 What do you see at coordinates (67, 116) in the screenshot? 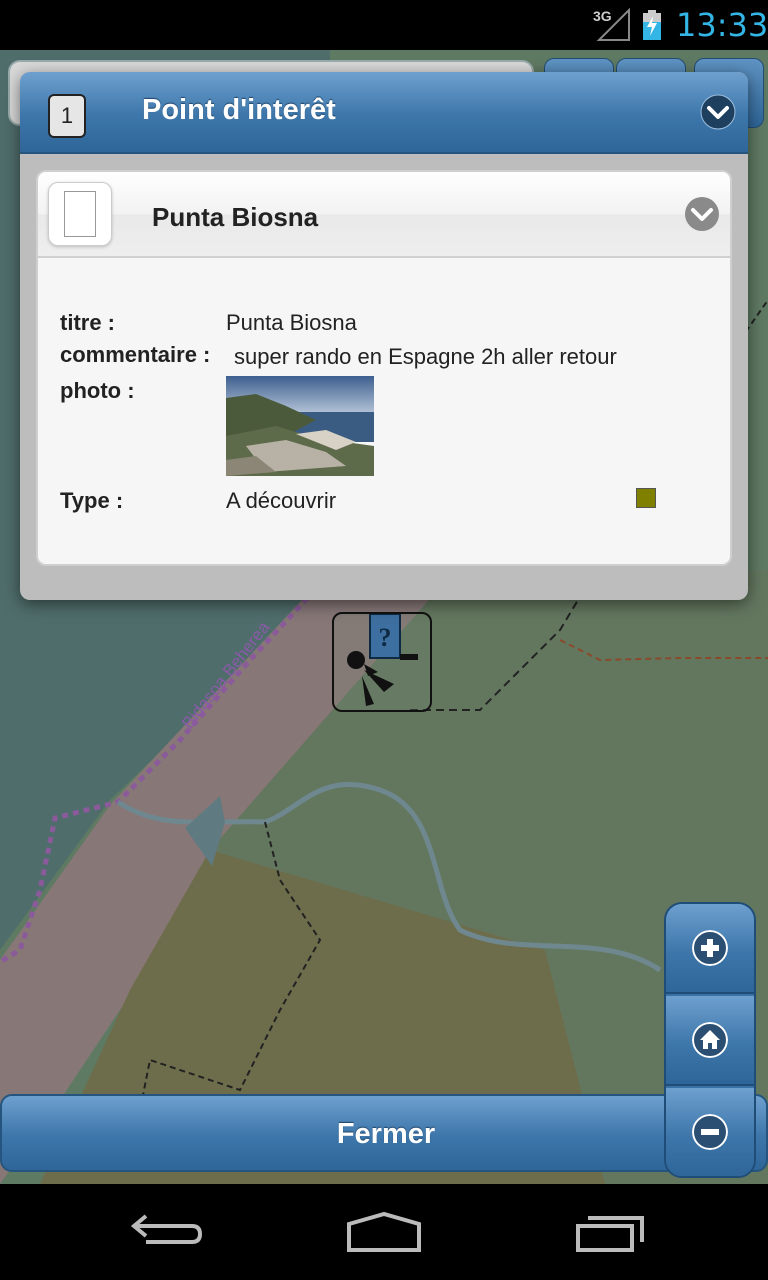
I see `poi-count-badge: 1` at bounding box center [67, 116].